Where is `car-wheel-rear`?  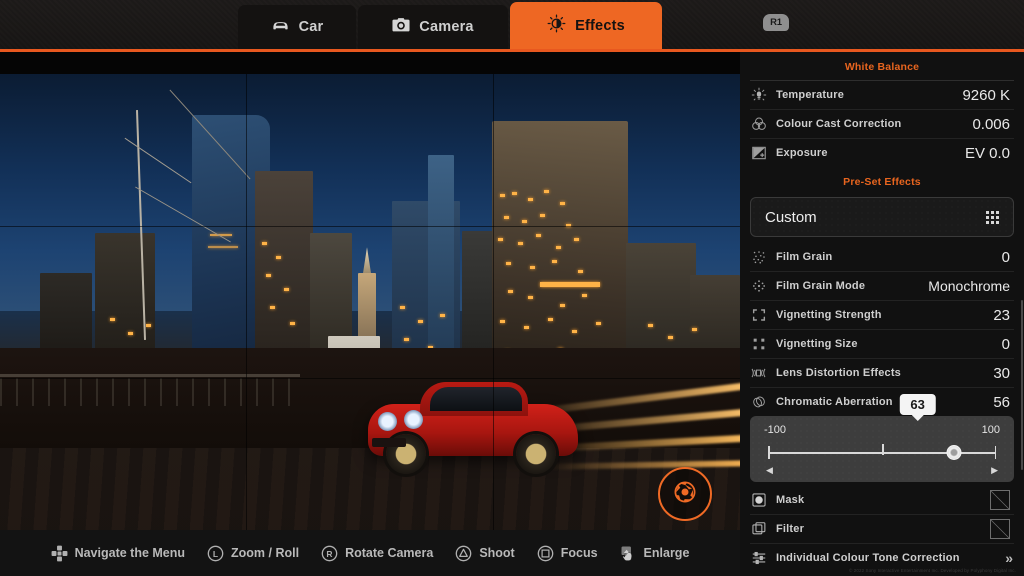
car-wheel-rear is located at coordinates (536, 454).